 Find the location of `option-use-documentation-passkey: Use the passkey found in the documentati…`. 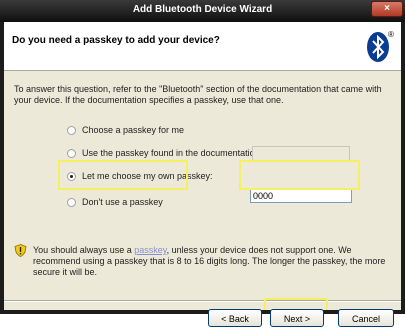

option-use-documentation-passkey: Use the passkey found in the documentati… is located at coordinates (164, 153).